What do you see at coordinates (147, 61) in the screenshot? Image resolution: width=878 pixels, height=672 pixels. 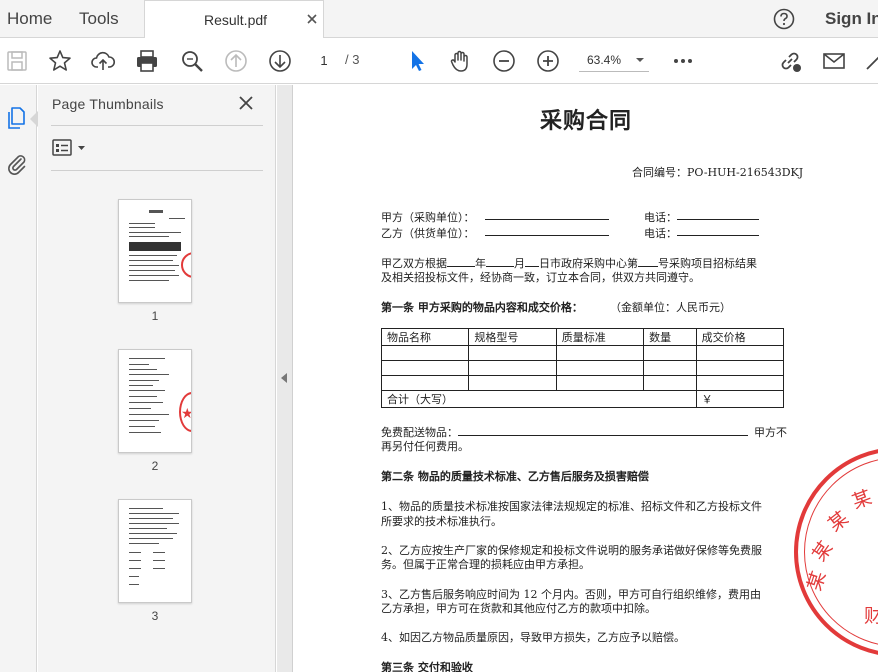 I see `print-icon` at bounding box center [147, 61].